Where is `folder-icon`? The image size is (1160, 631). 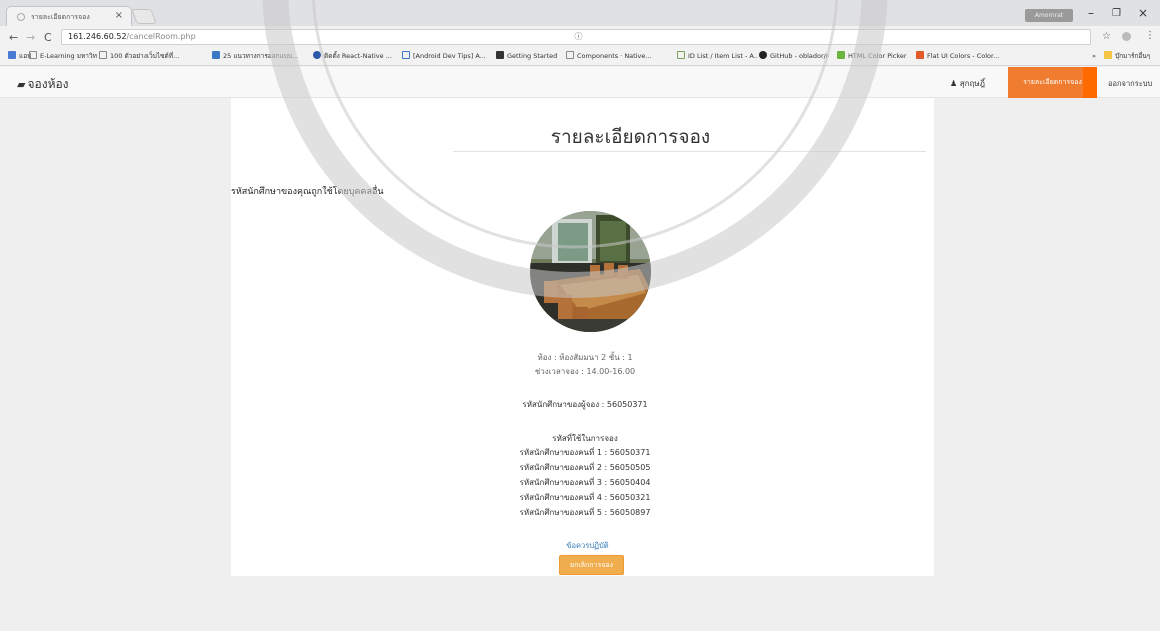 folder-icon is located at coordinates (1108, 55).